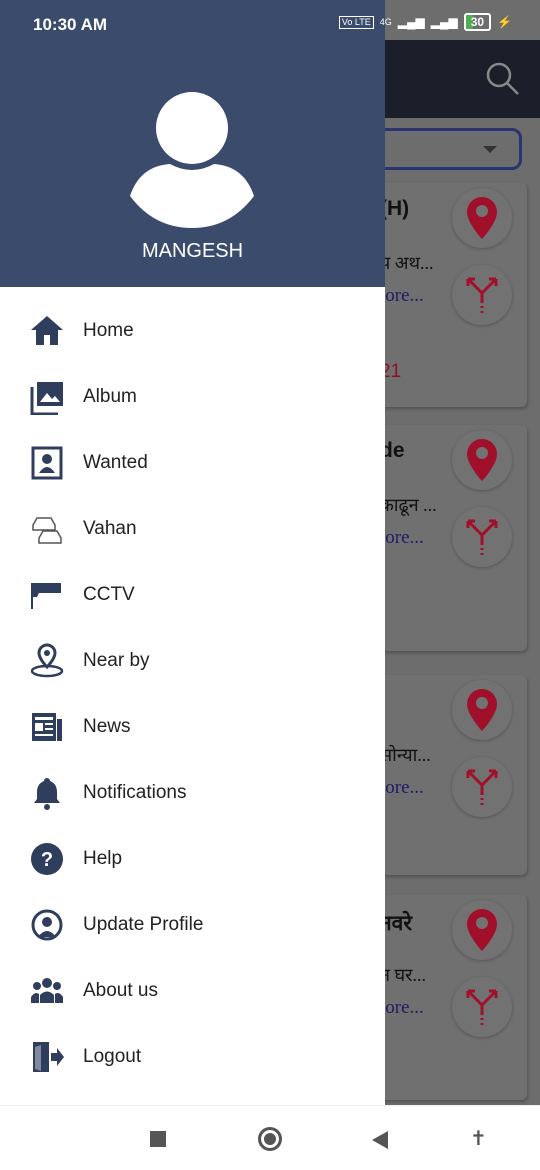  What do you see at coordinates (47, 397) in the screenshot?
I see `album-icon` at bounding box center [47, 397].